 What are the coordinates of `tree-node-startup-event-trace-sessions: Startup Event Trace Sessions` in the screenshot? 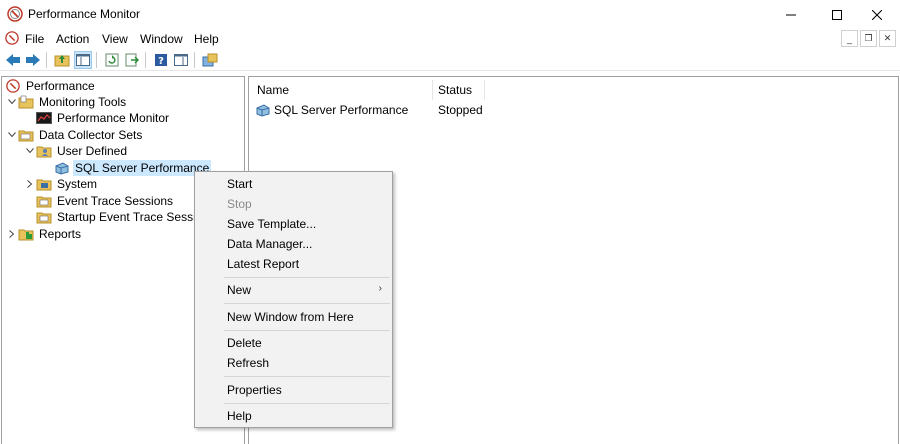 It's located at (120, 217).